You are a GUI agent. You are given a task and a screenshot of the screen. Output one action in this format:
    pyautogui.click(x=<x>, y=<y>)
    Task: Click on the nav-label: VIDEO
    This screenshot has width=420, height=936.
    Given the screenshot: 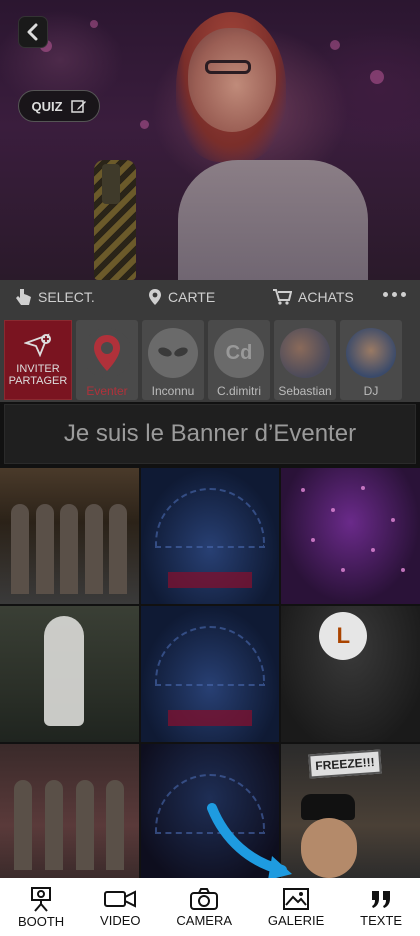 What is the action you would take?
    pyautogui.click(x=120, y=920)
    